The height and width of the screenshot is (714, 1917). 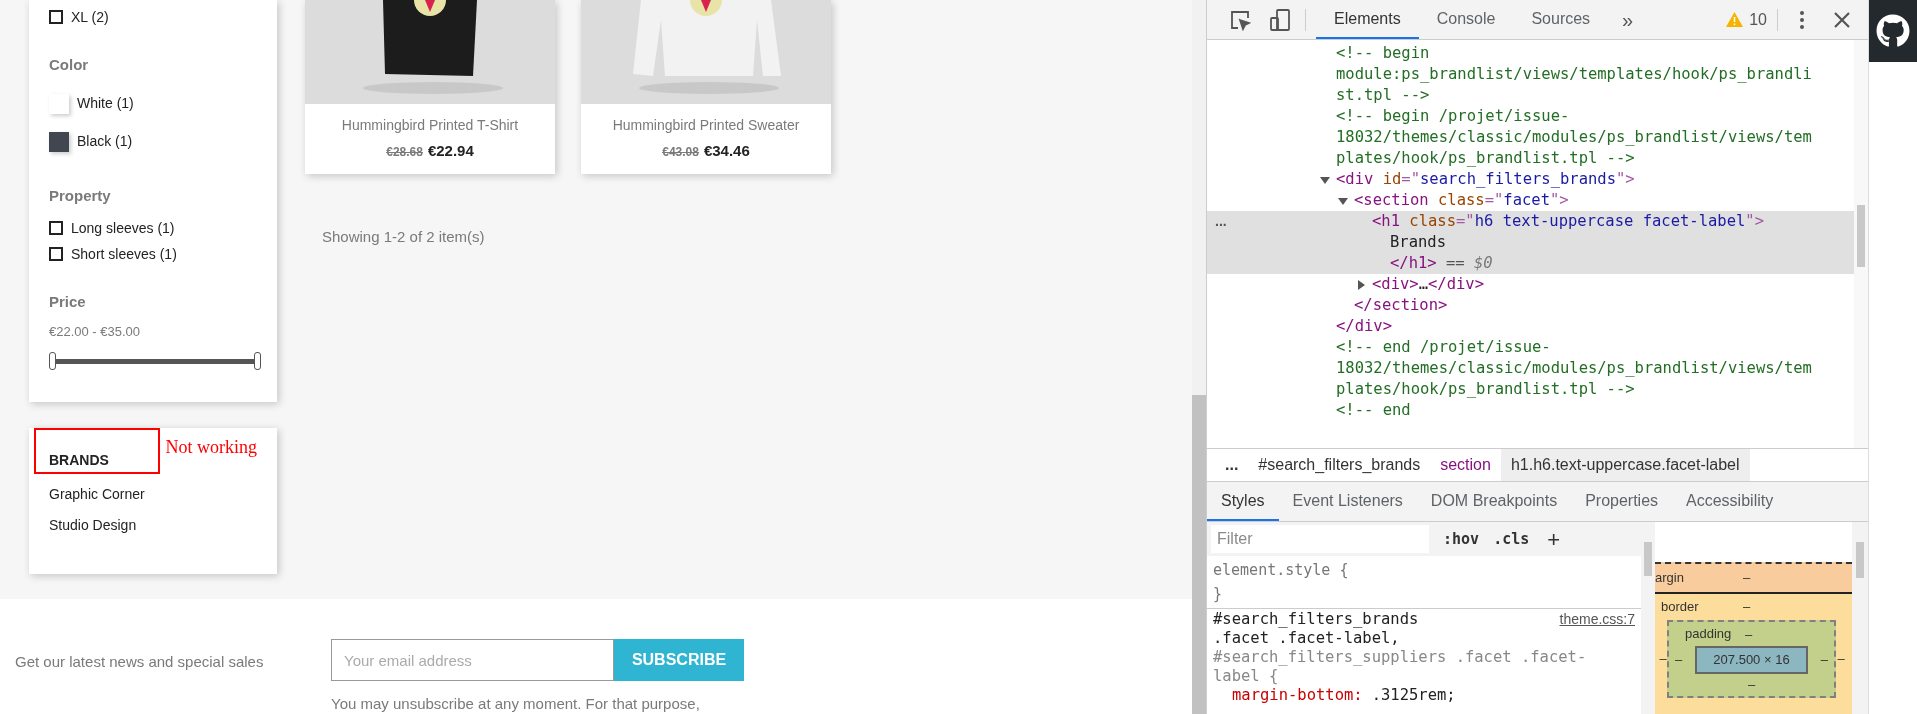 What do you see at coordinates (680, 153) in the screenshot?
I see `old-price: €43.08` at bounding box center [680, 153].